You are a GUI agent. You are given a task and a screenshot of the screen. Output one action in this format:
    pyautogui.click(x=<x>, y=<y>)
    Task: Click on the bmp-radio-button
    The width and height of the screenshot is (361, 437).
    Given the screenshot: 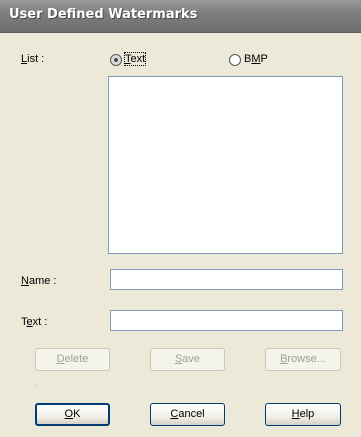 What is the action you would take?
    pyautogui.click(x=235, y=60)
    